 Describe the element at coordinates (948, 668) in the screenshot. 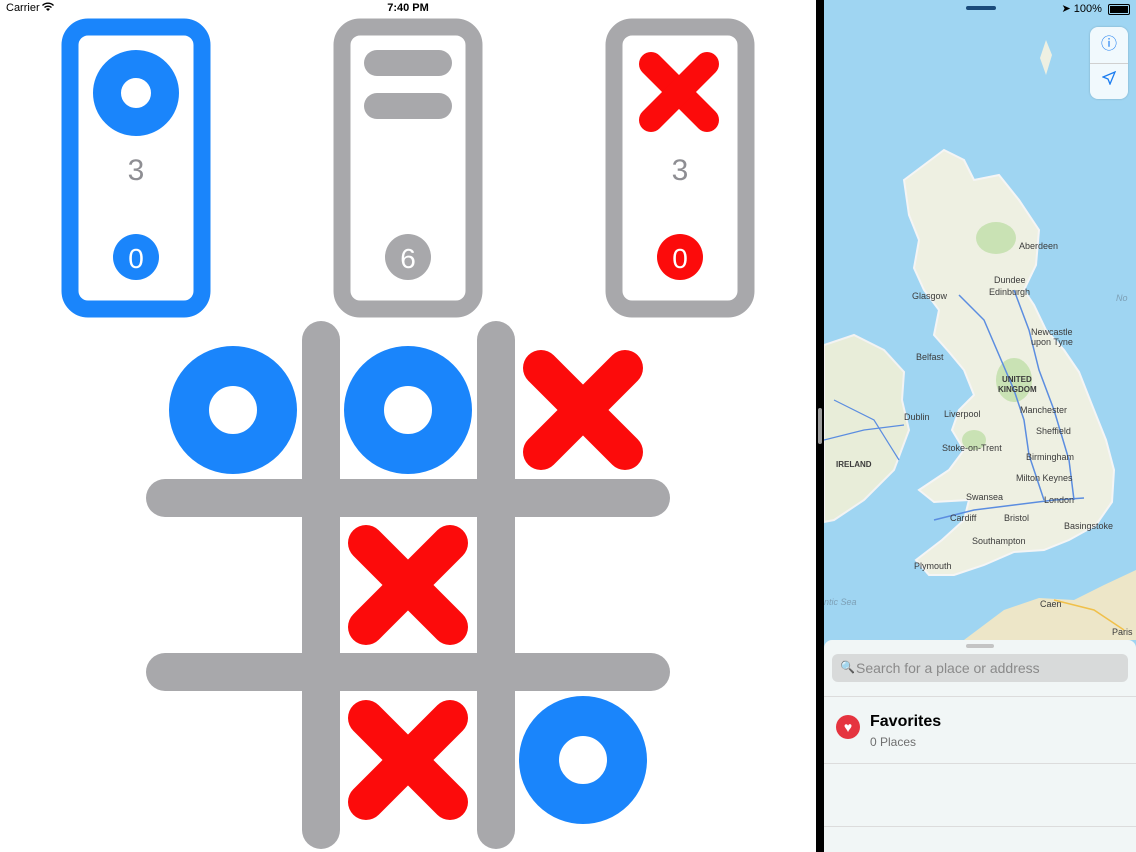

I see `search-placeholder: Search for a place or address` at that location.